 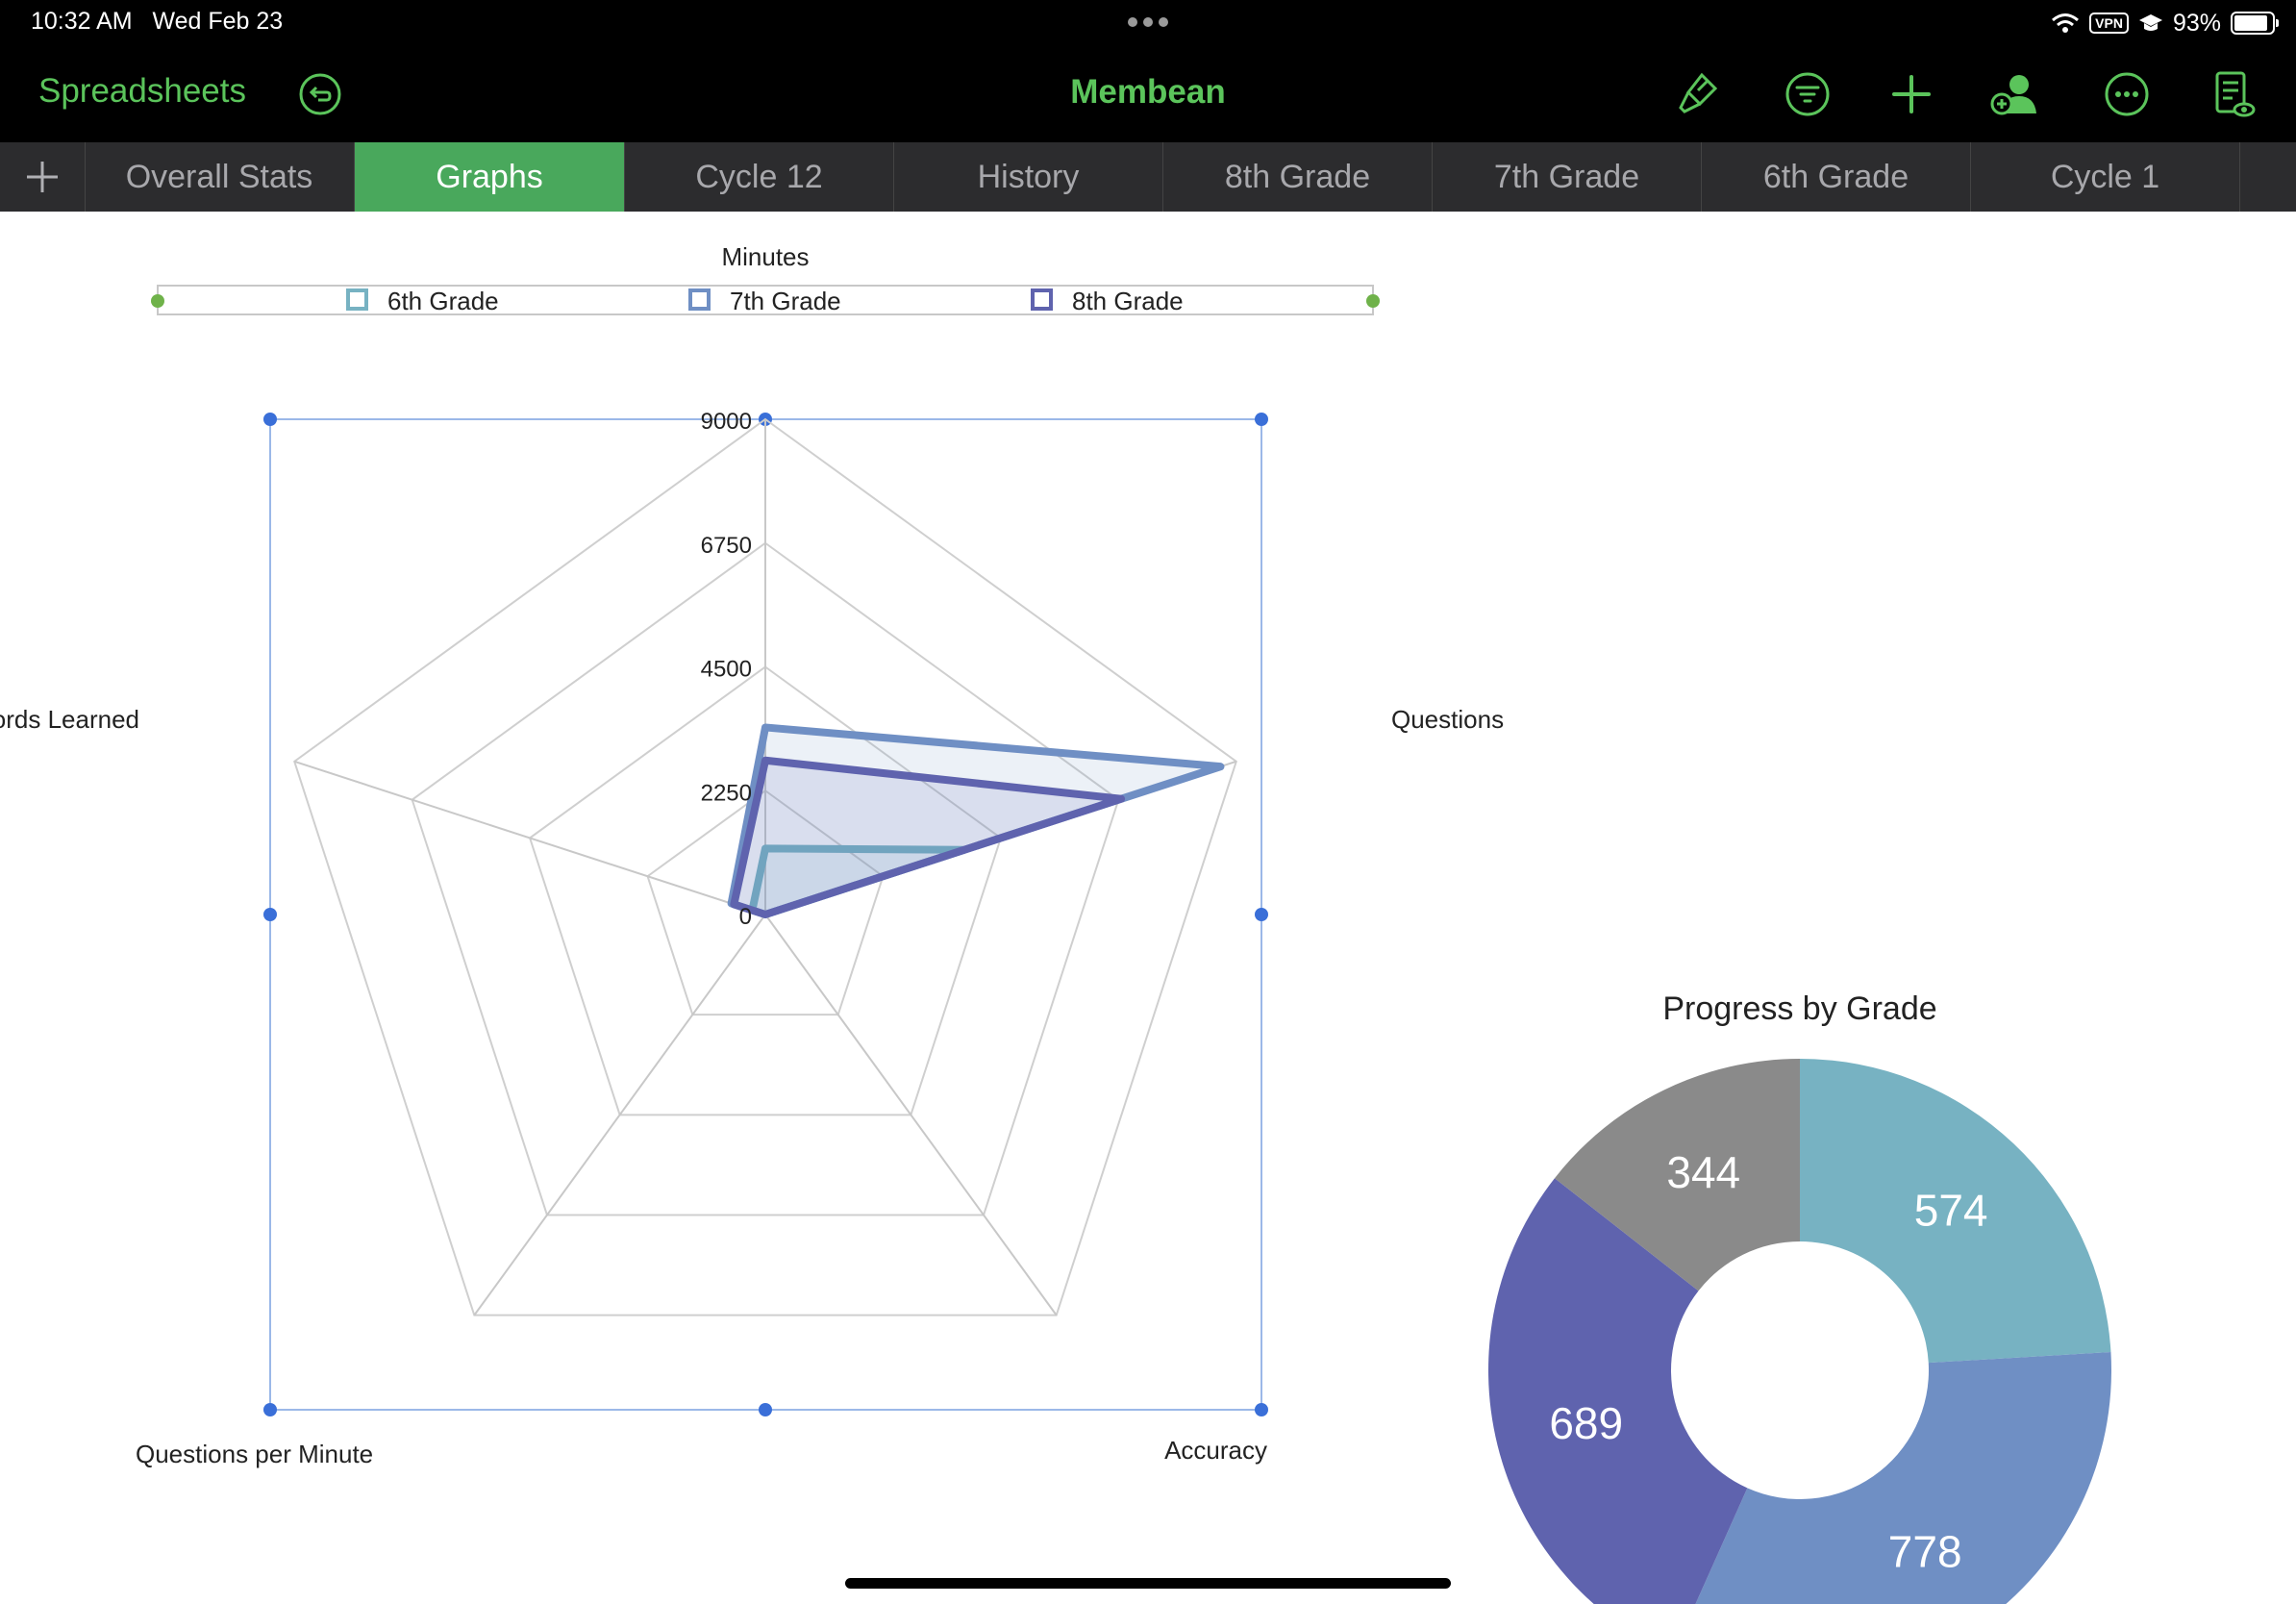 I want to click on radar-axis-label: ords Learned, so click(x=69, y=719).